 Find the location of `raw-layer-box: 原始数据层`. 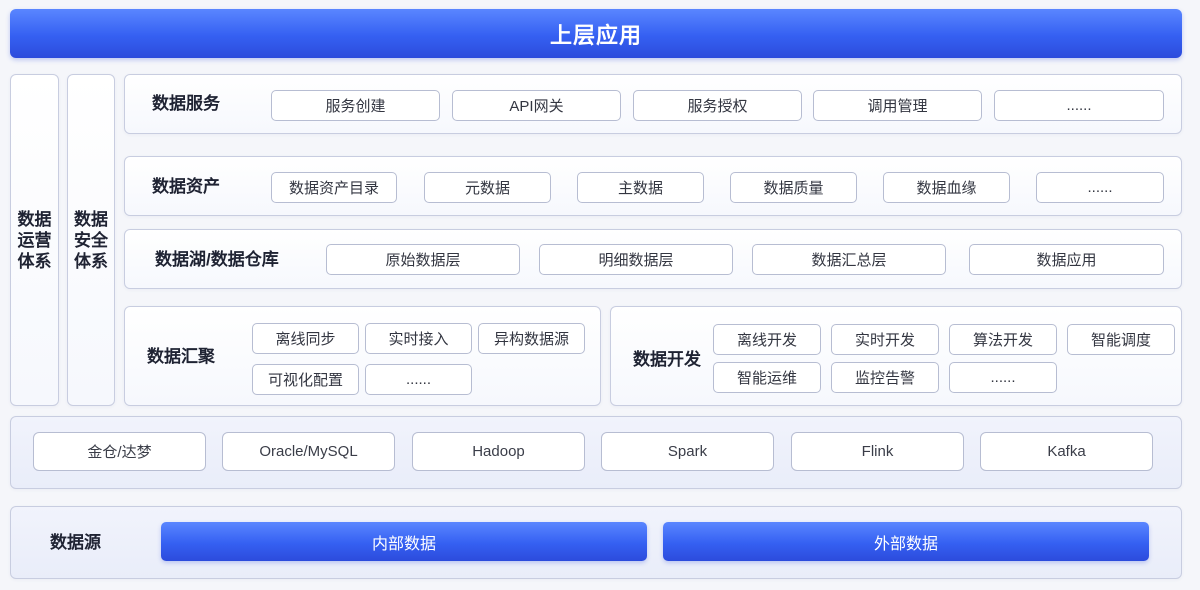

raw-layer-box: 原始数据层 is located at coordinates (423, 259).